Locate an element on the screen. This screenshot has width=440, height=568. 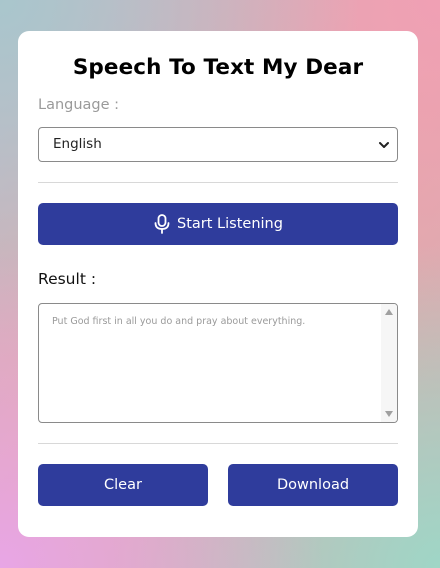
start-listening-button: Start Listening is located at coordinates (218, 224).